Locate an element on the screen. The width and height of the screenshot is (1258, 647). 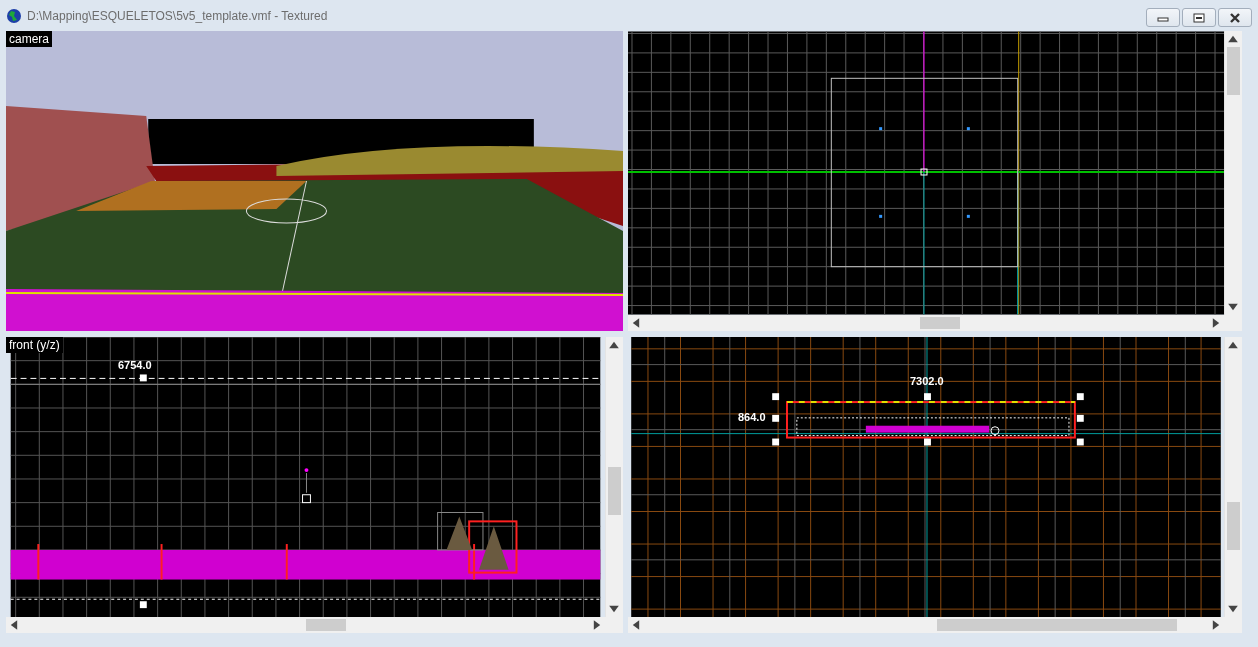
viewport-label: front (y/z) is located at coordinates (34, 345).